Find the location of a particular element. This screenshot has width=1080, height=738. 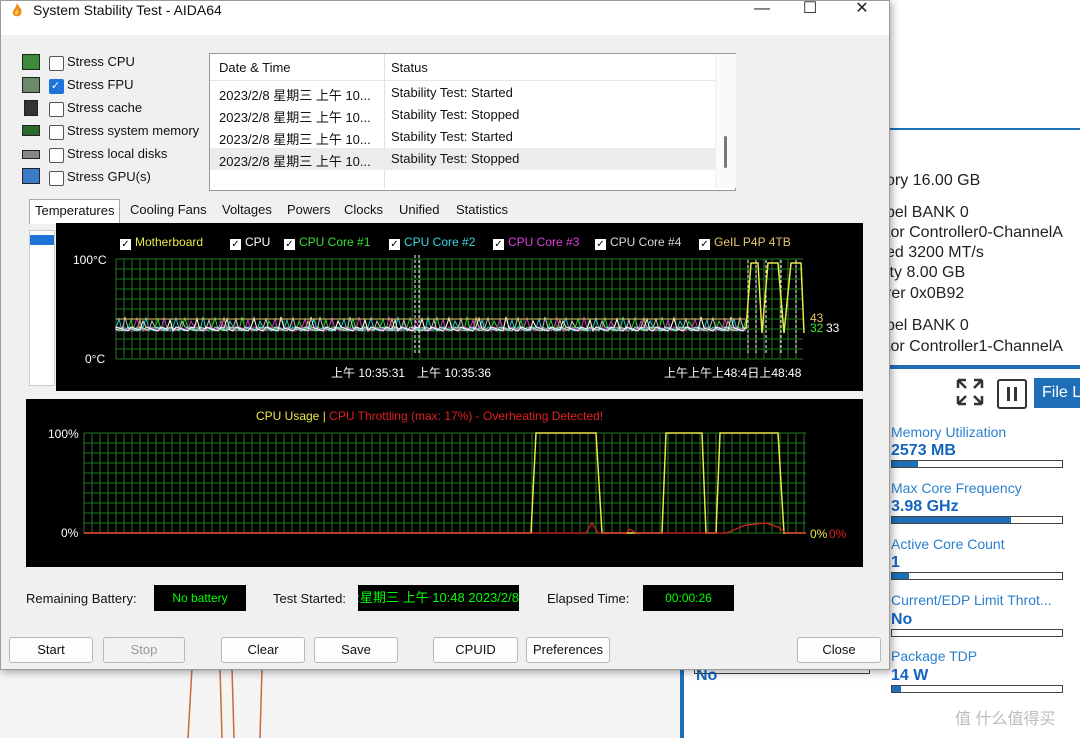

tab-unified: Unified is located at coordinates (419, 211).